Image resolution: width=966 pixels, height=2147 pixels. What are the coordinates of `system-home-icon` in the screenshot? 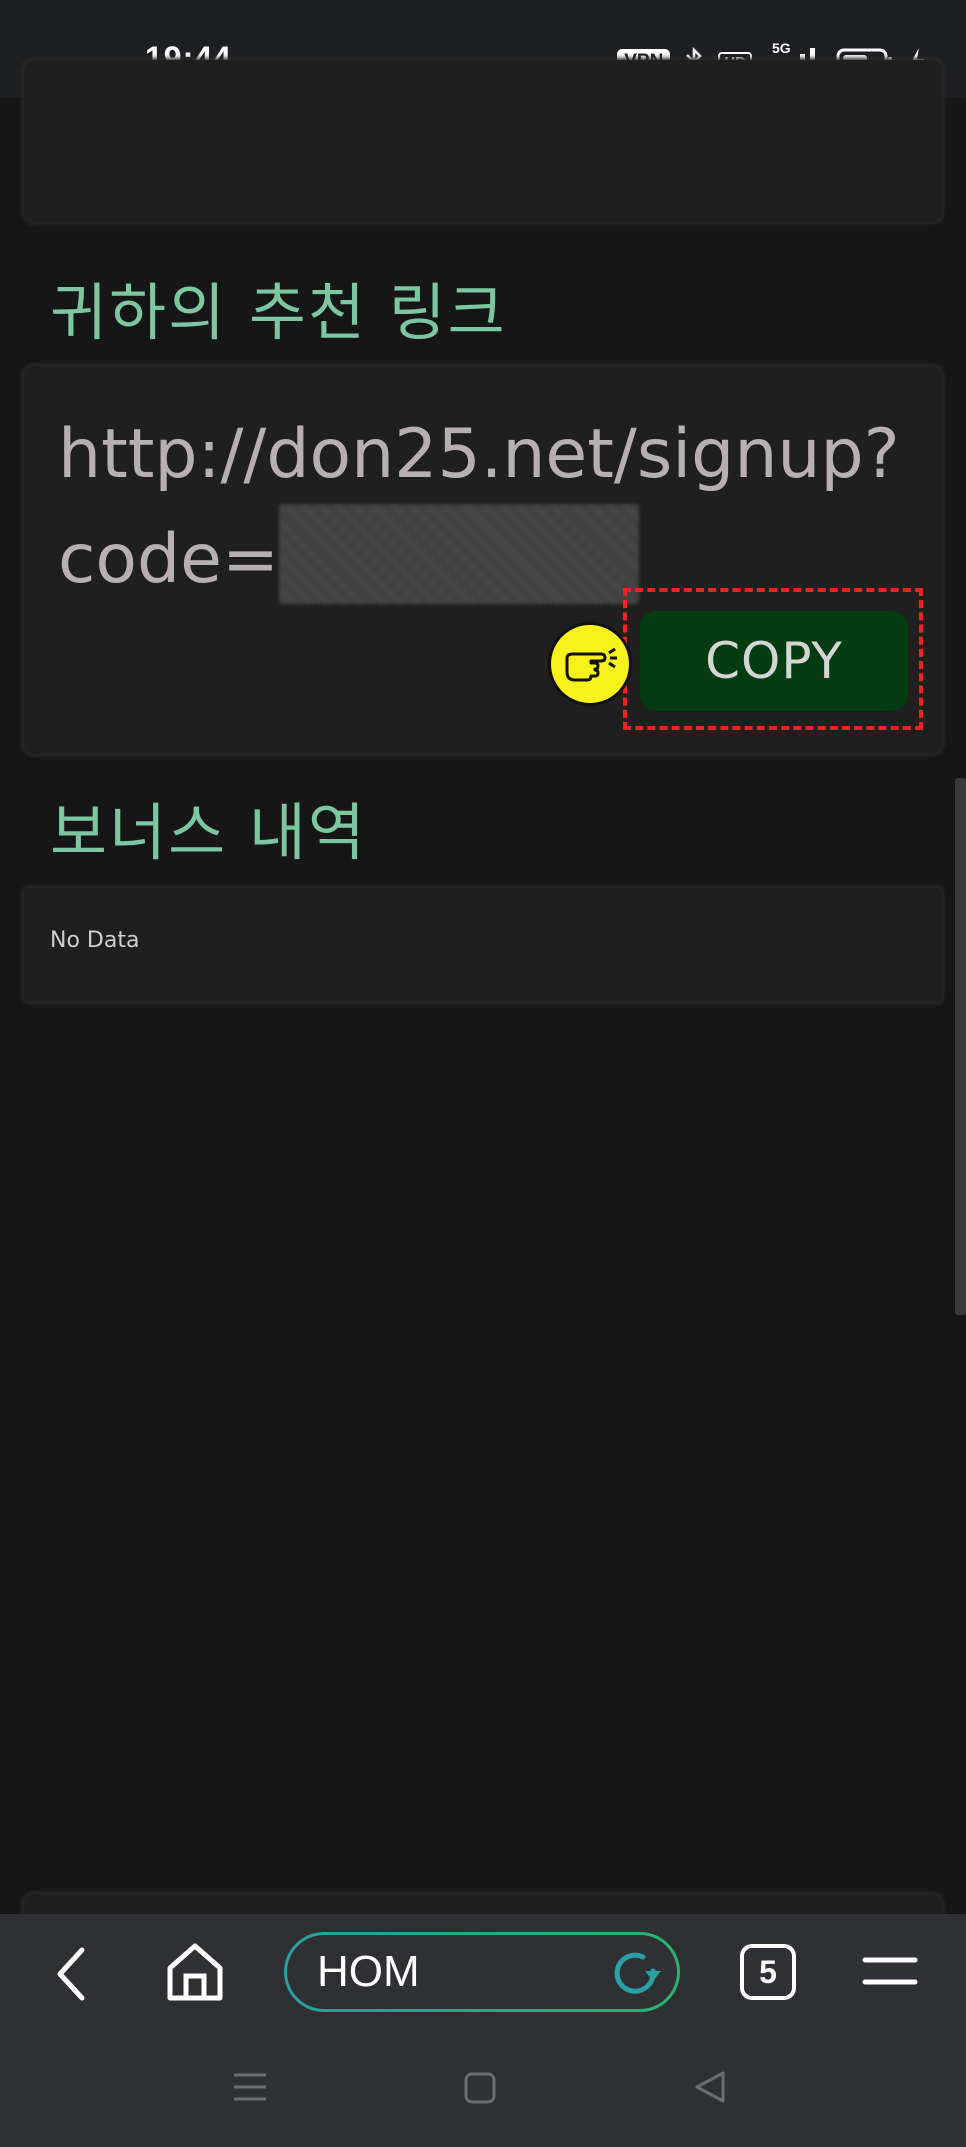 It's located at (480, 2088).